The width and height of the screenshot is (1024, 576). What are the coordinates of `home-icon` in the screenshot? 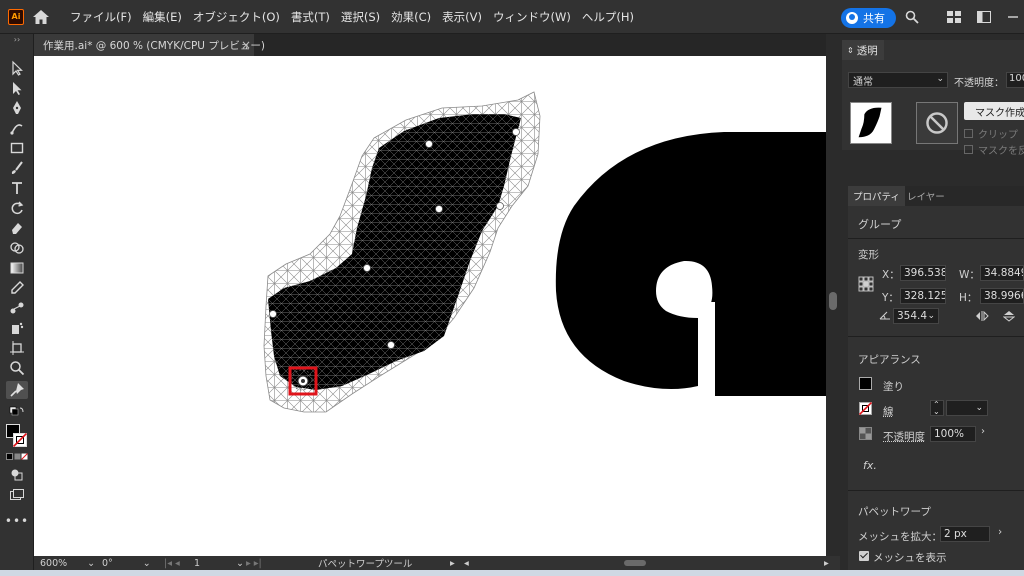 It's located at (41, 17).